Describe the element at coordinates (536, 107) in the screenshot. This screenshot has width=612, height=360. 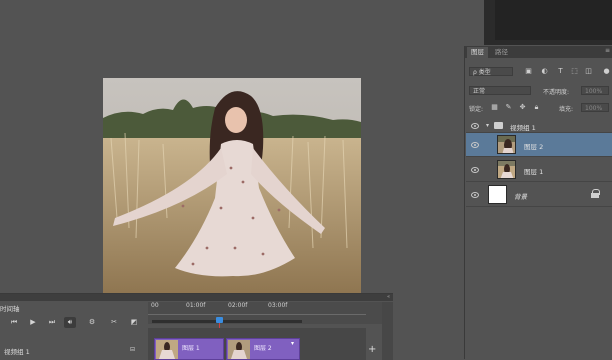
I see `lock-all-icon: 🔒︎` at that location.